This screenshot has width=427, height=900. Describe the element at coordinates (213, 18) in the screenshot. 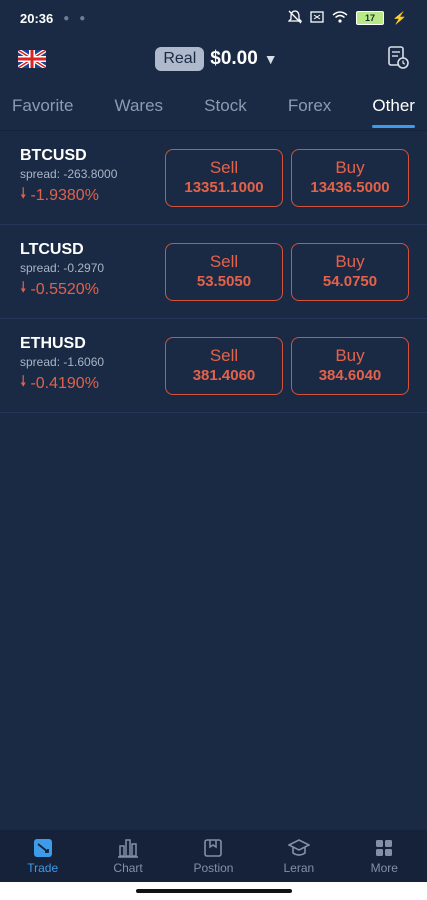

I see `status-bar: 20:36 ● ● 17 ⚡` at that location.